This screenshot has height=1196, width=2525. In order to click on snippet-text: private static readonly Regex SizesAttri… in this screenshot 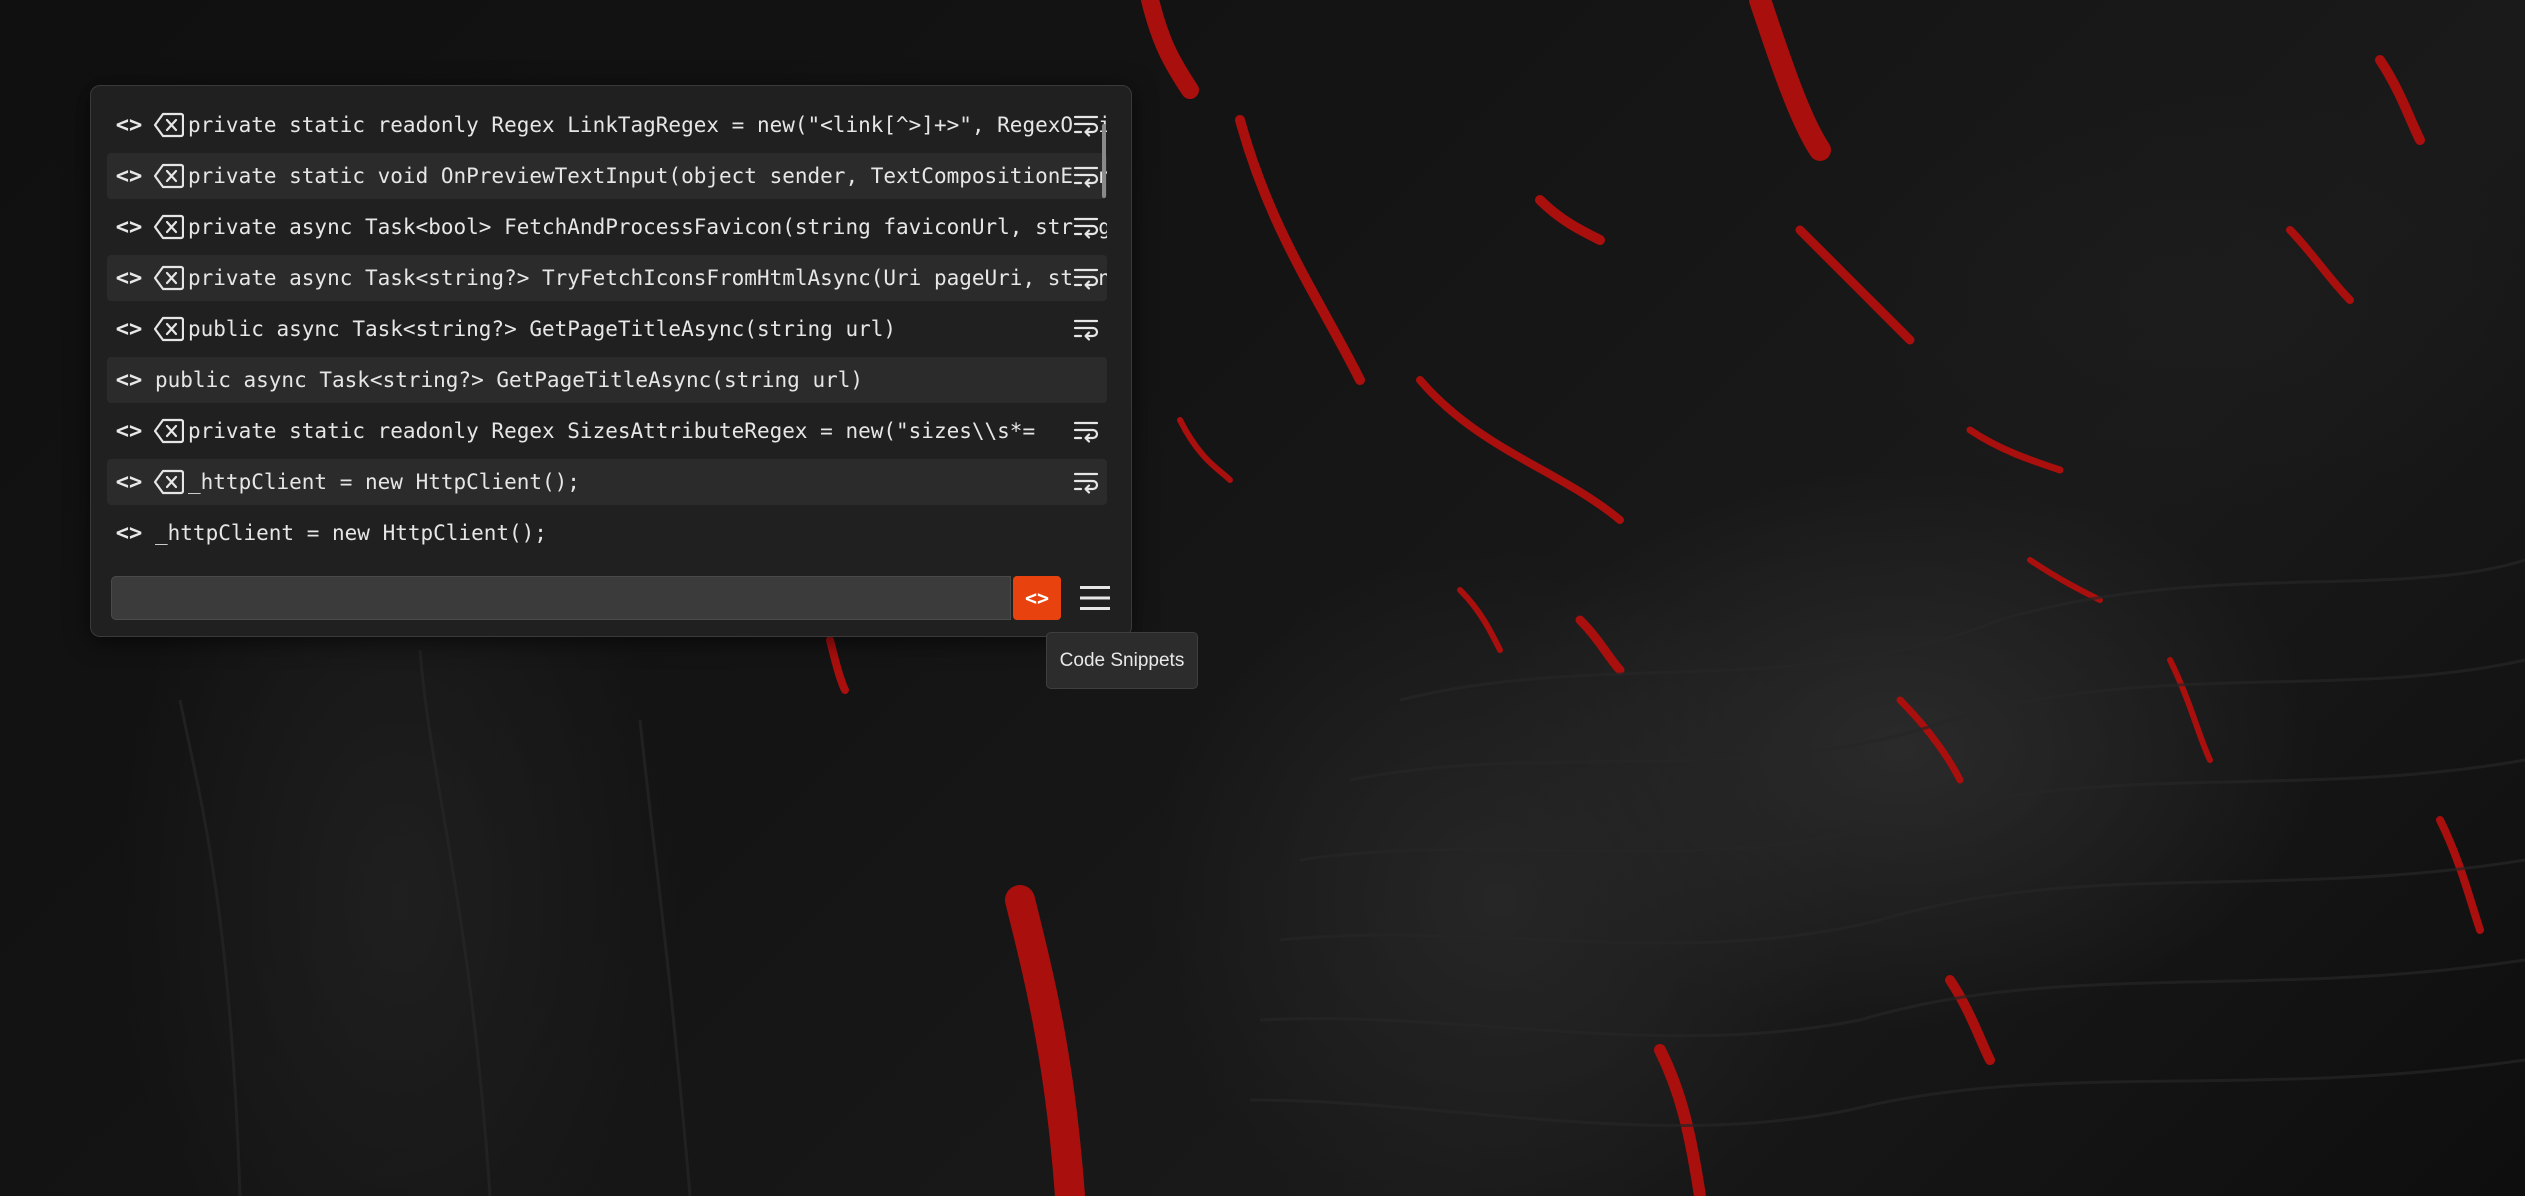, I will do `click(612, 431)`.